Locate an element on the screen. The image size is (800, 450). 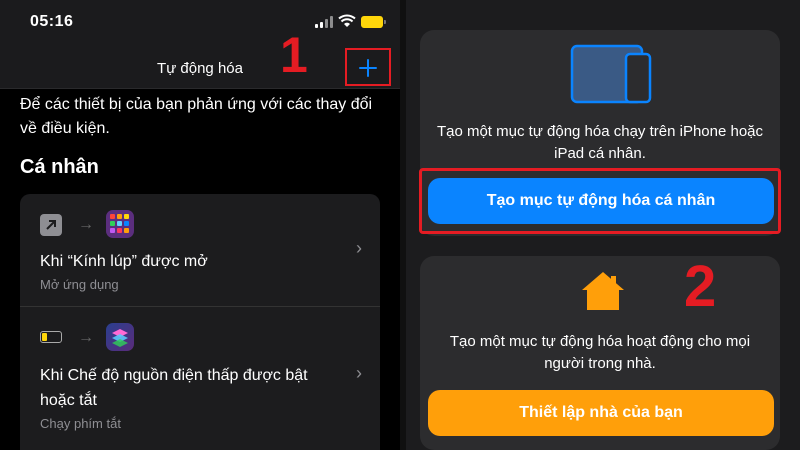
app-grid-icon is located at coordinates (120, 224).